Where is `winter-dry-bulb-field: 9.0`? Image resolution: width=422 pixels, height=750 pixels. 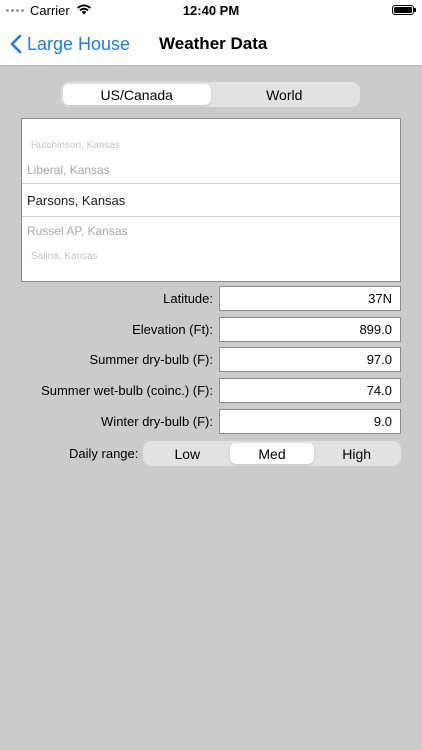
winter-dry-bulb-field: 9.0 is located at coordinates (310, 421).